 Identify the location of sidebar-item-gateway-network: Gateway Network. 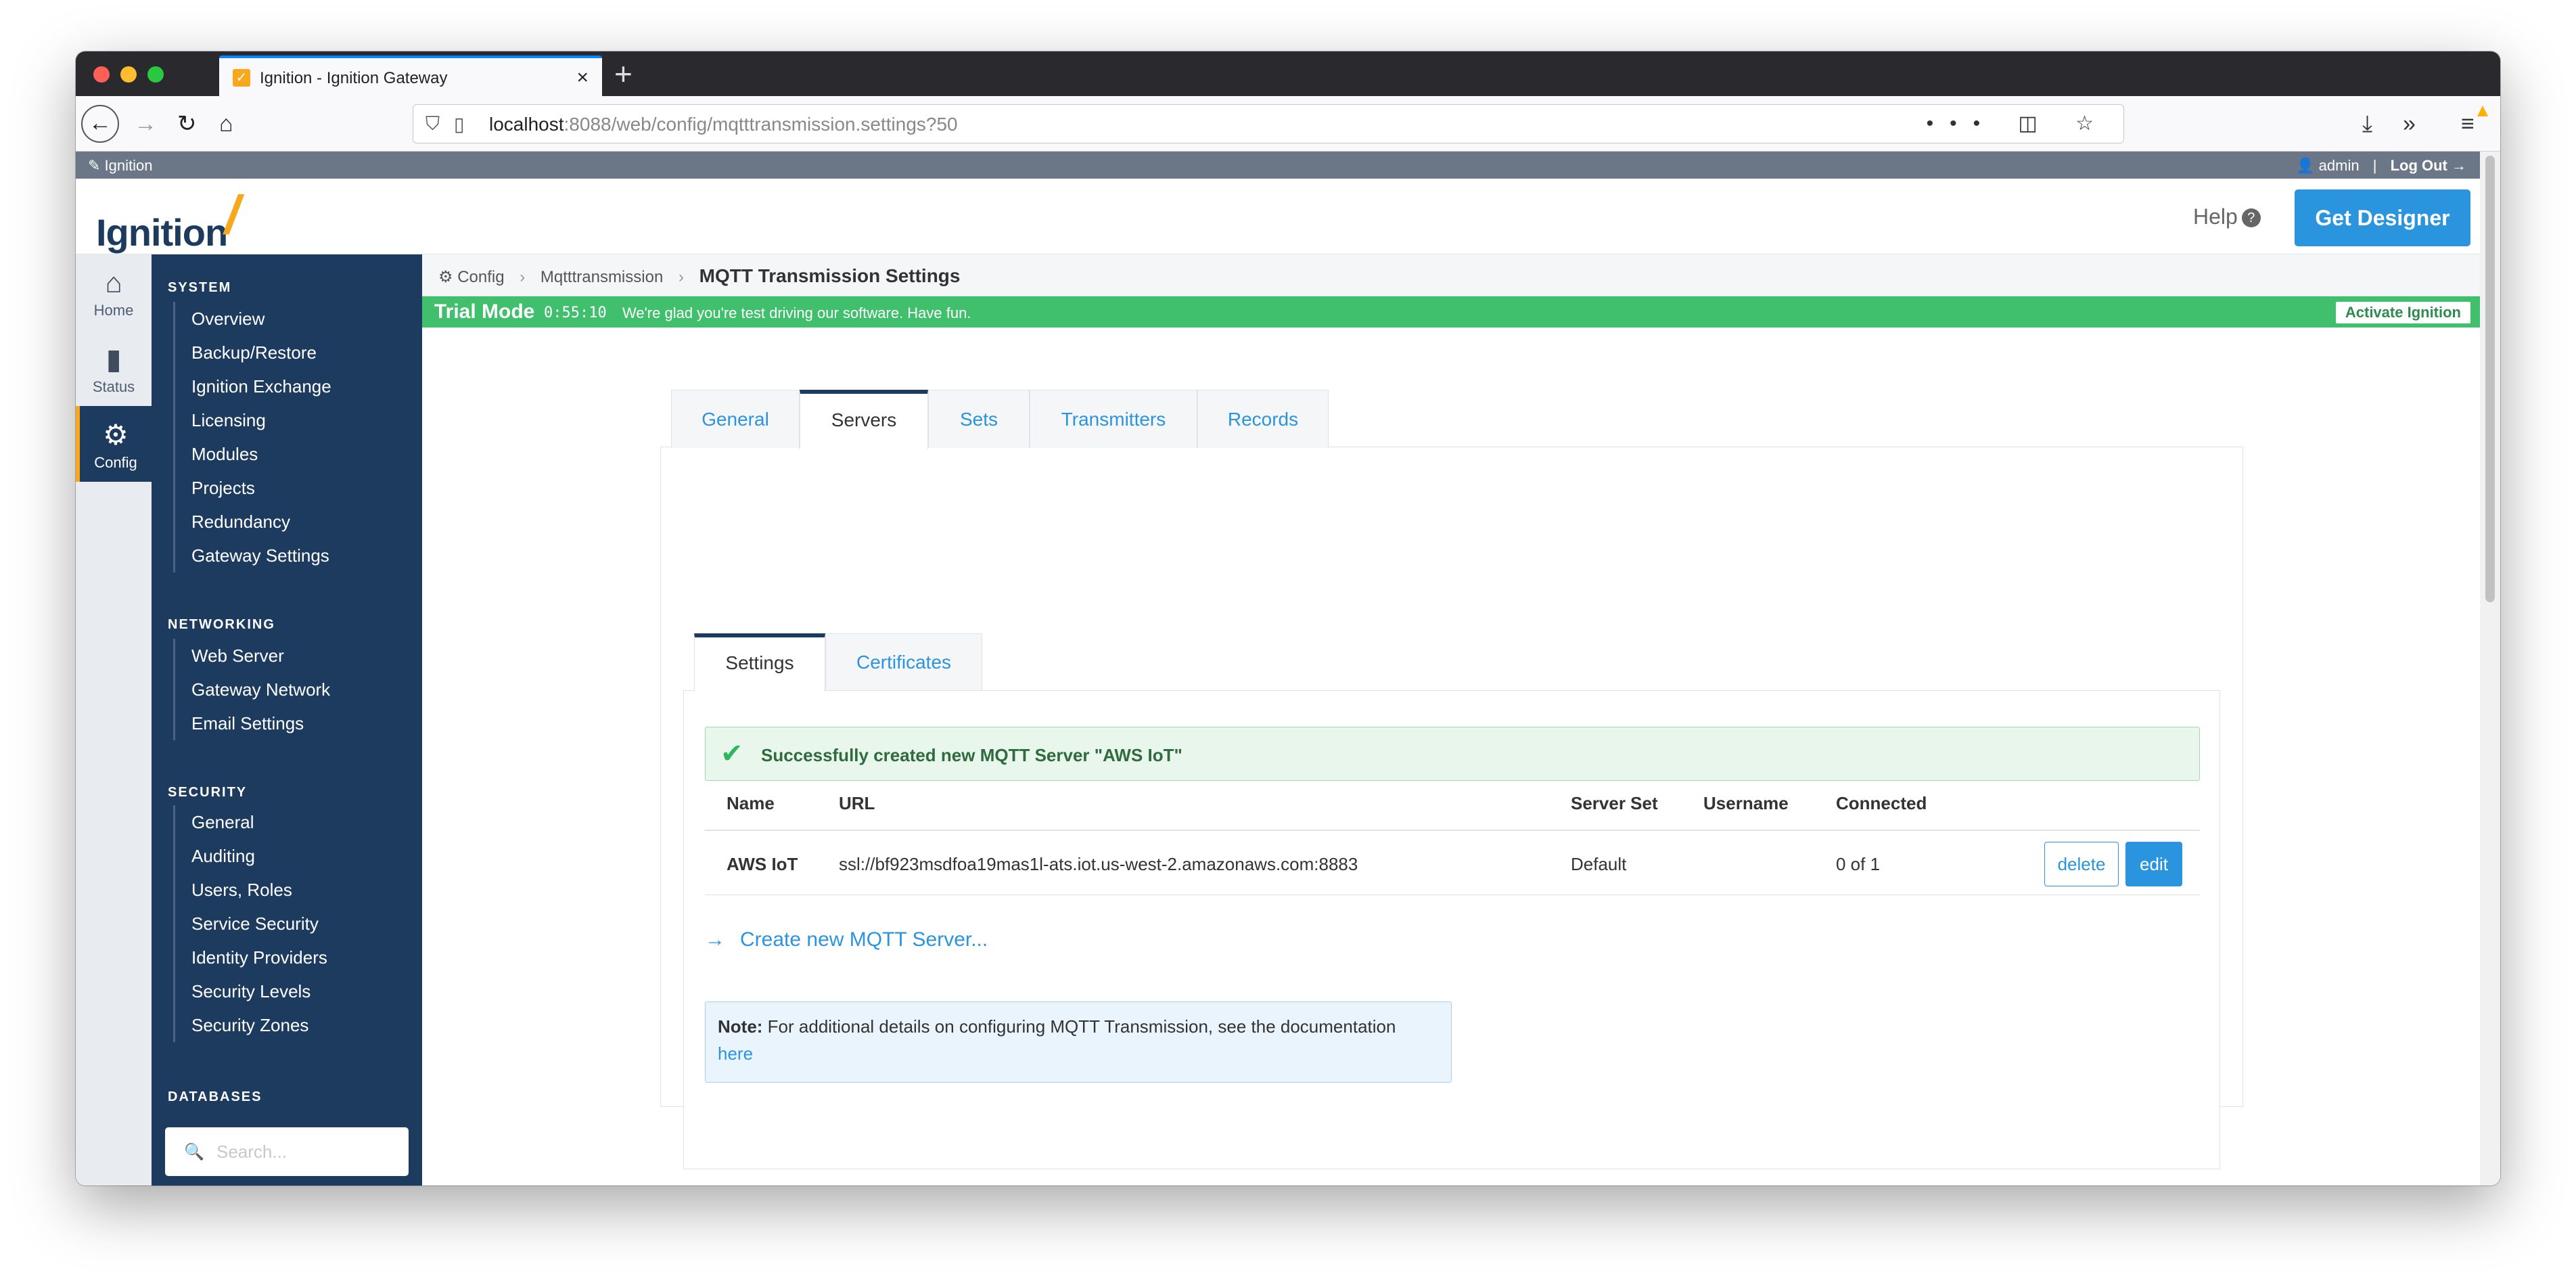
(288, 689).